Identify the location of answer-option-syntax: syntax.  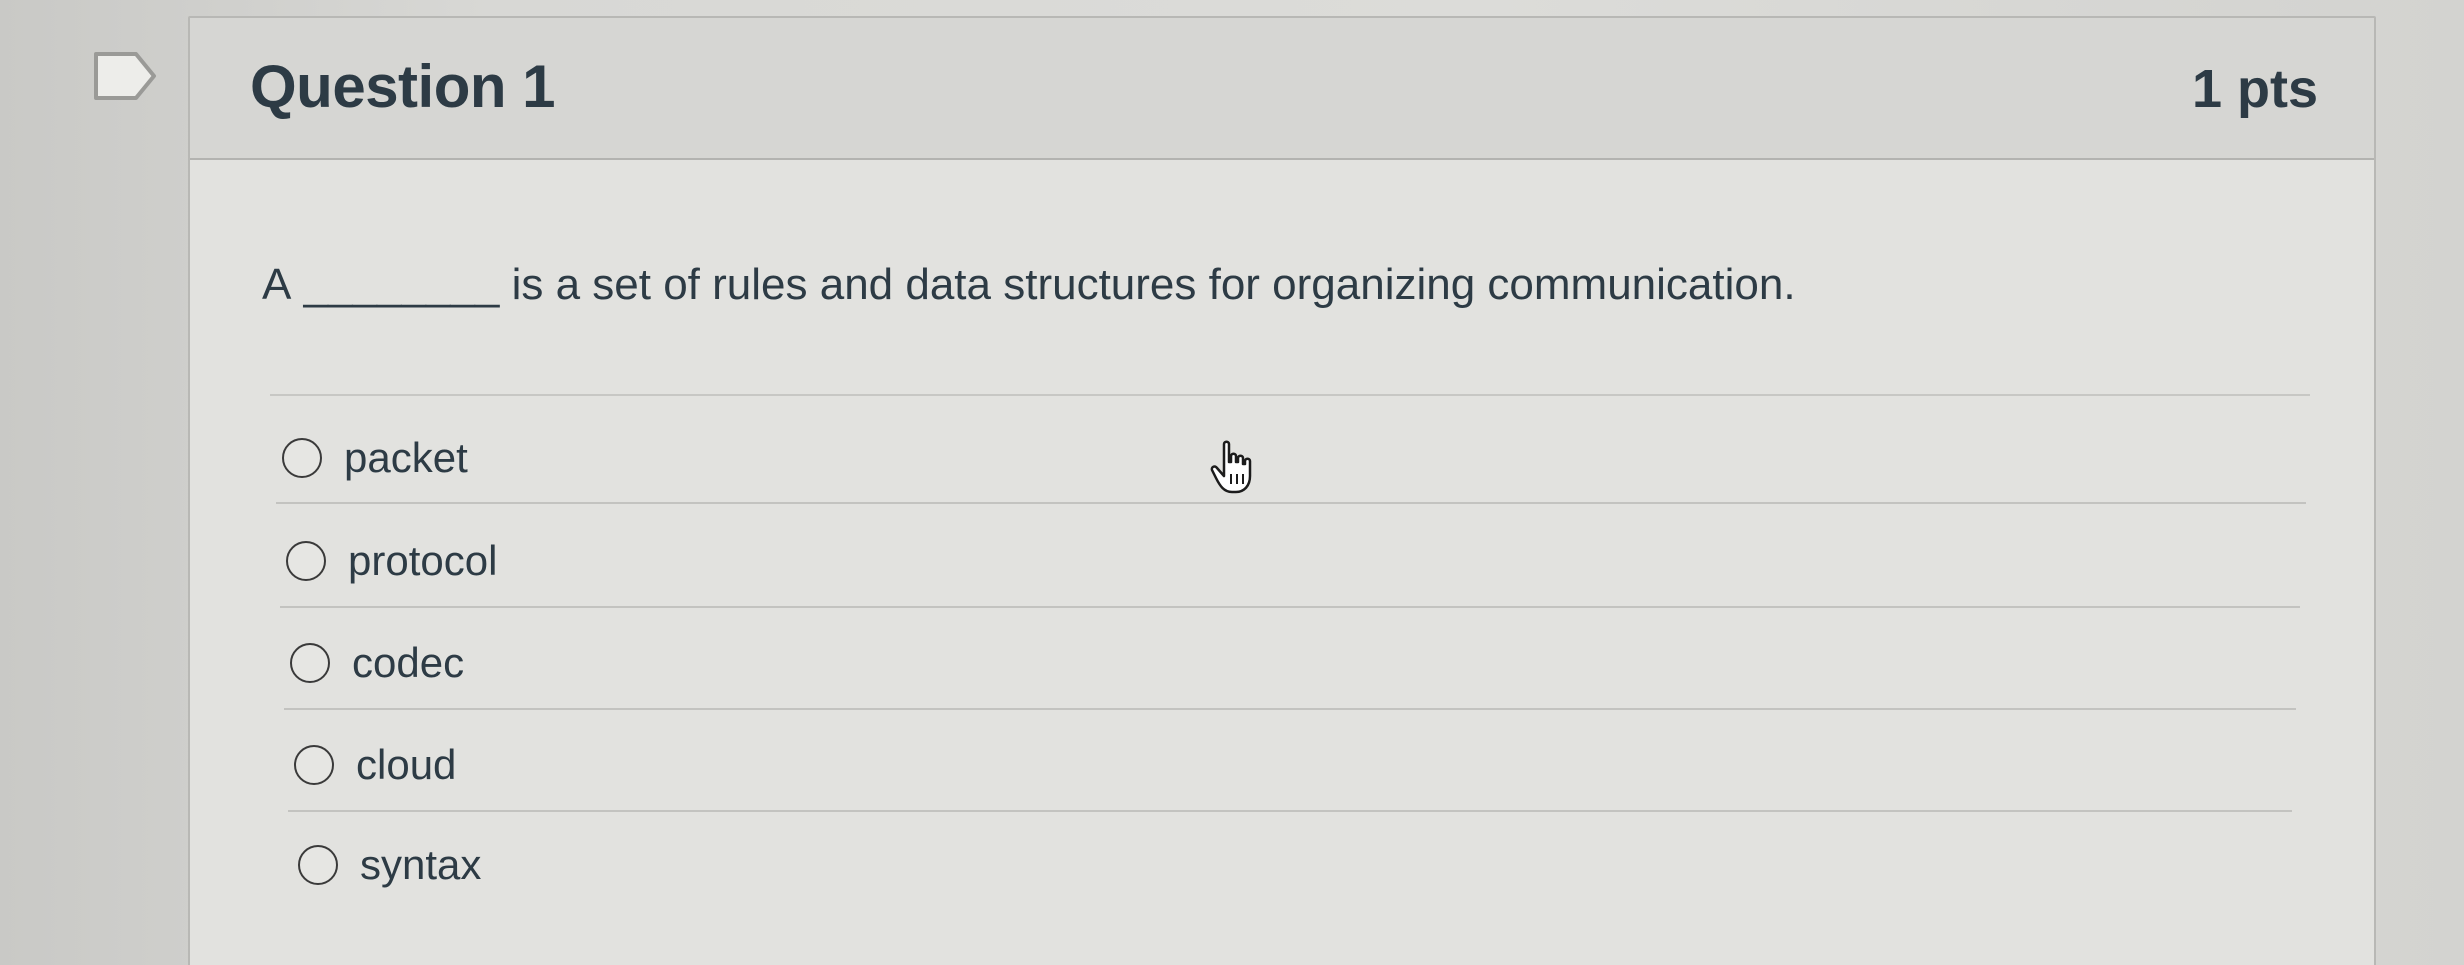
(389, 865).